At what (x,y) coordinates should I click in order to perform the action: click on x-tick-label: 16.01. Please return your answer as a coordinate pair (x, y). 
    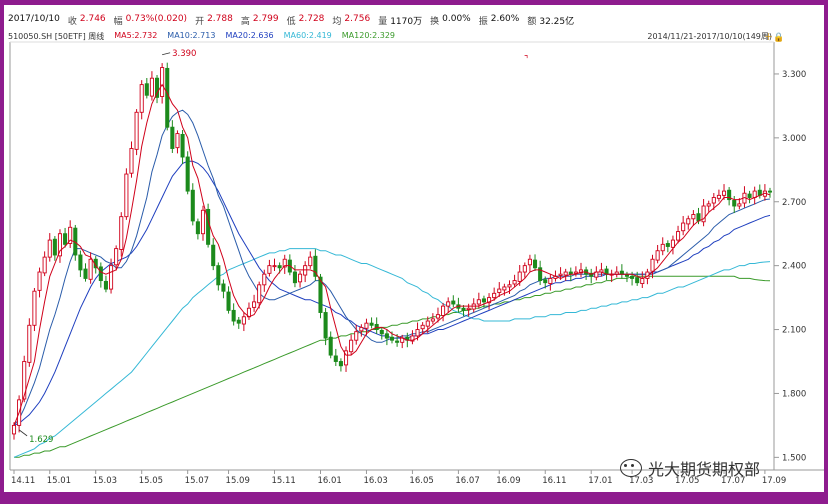
    Looking at the image, I should click on (329, 481).